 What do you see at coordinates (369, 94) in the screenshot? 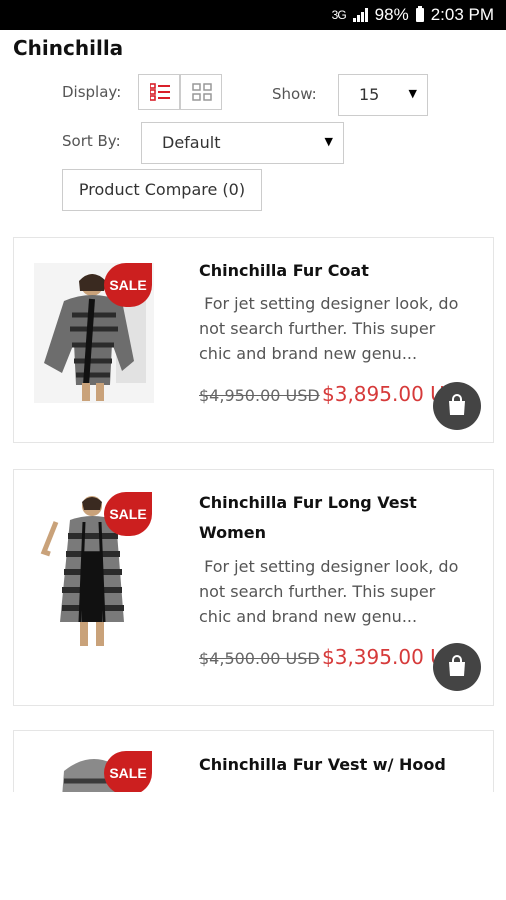
I see `show-value: 15` at bounding box center [369, 94].